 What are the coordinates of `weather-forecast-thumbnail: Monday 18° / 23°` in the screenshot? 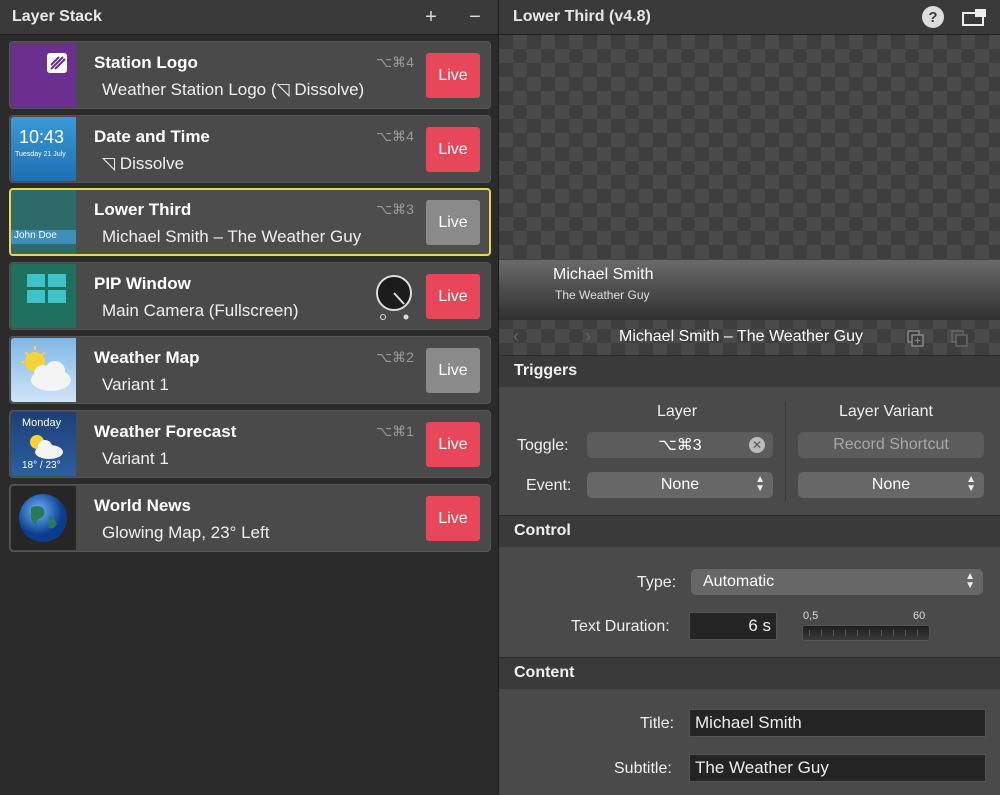 It's located at (43, 444).